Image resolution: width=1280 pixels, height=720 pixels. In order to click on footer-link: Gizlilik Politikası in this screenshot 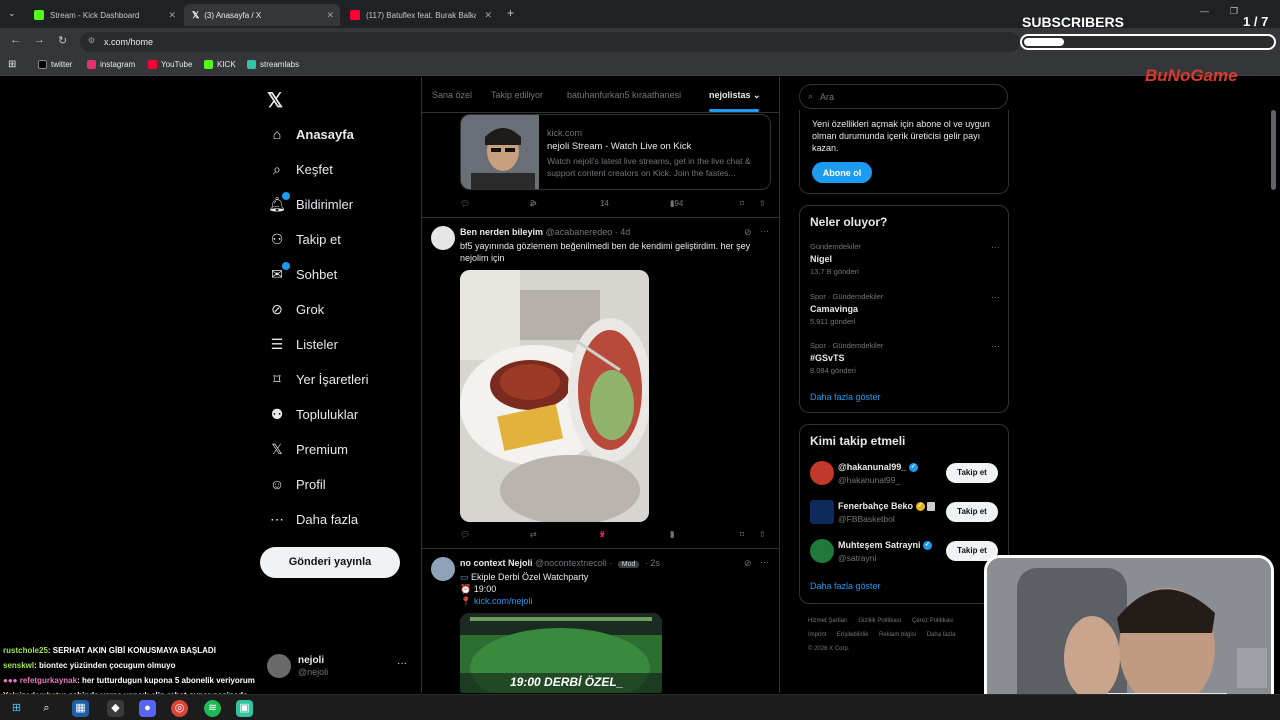, I will do `click(879, 621)`.